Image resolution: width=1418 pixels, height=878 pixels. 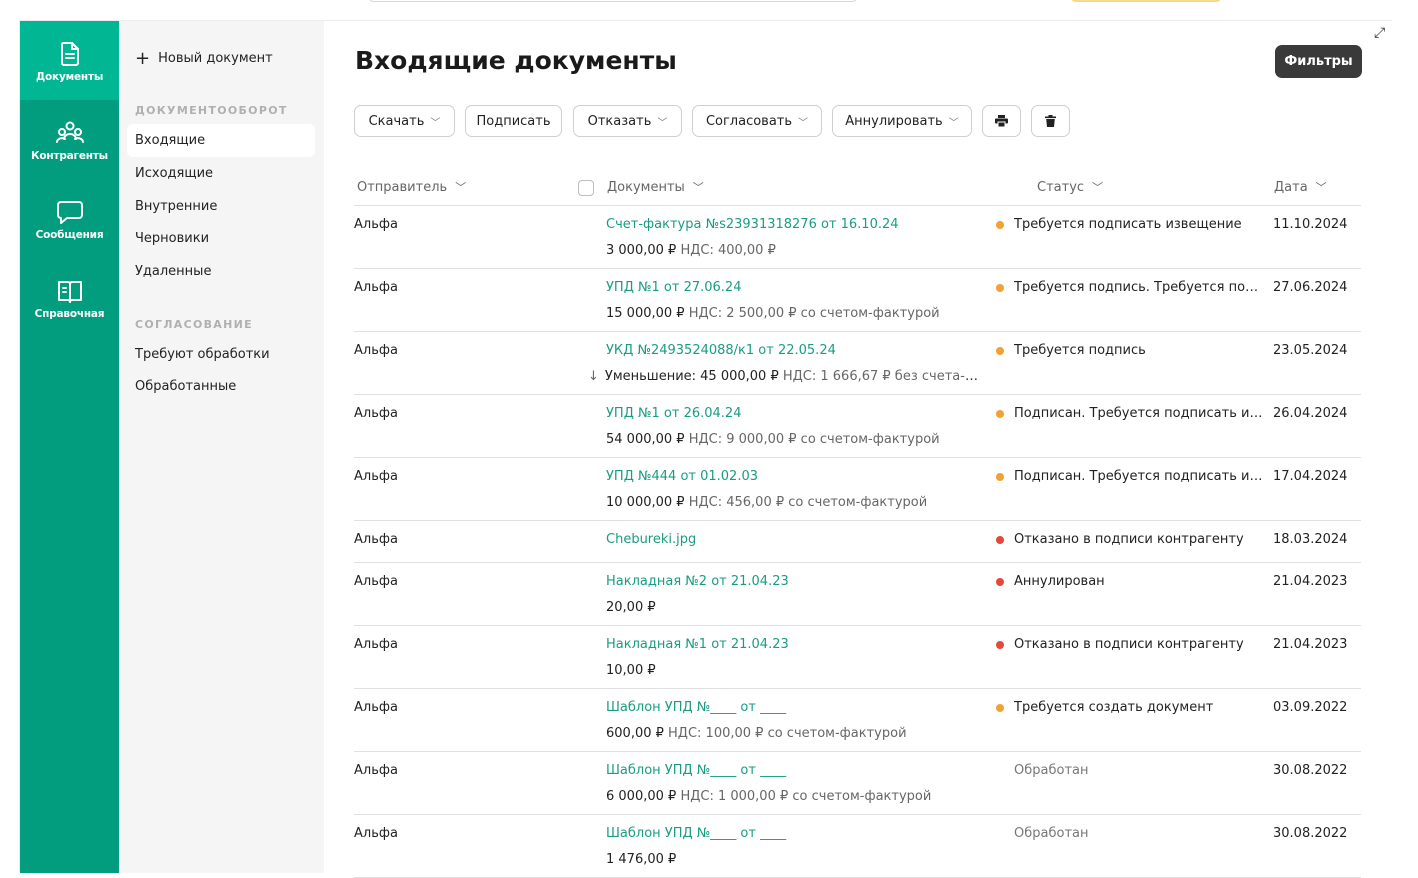 What do you see at coordinates (627, 121) in the screenshot?
I see `reject-button: Отказать ﹀` at bounding box center [627, 121].